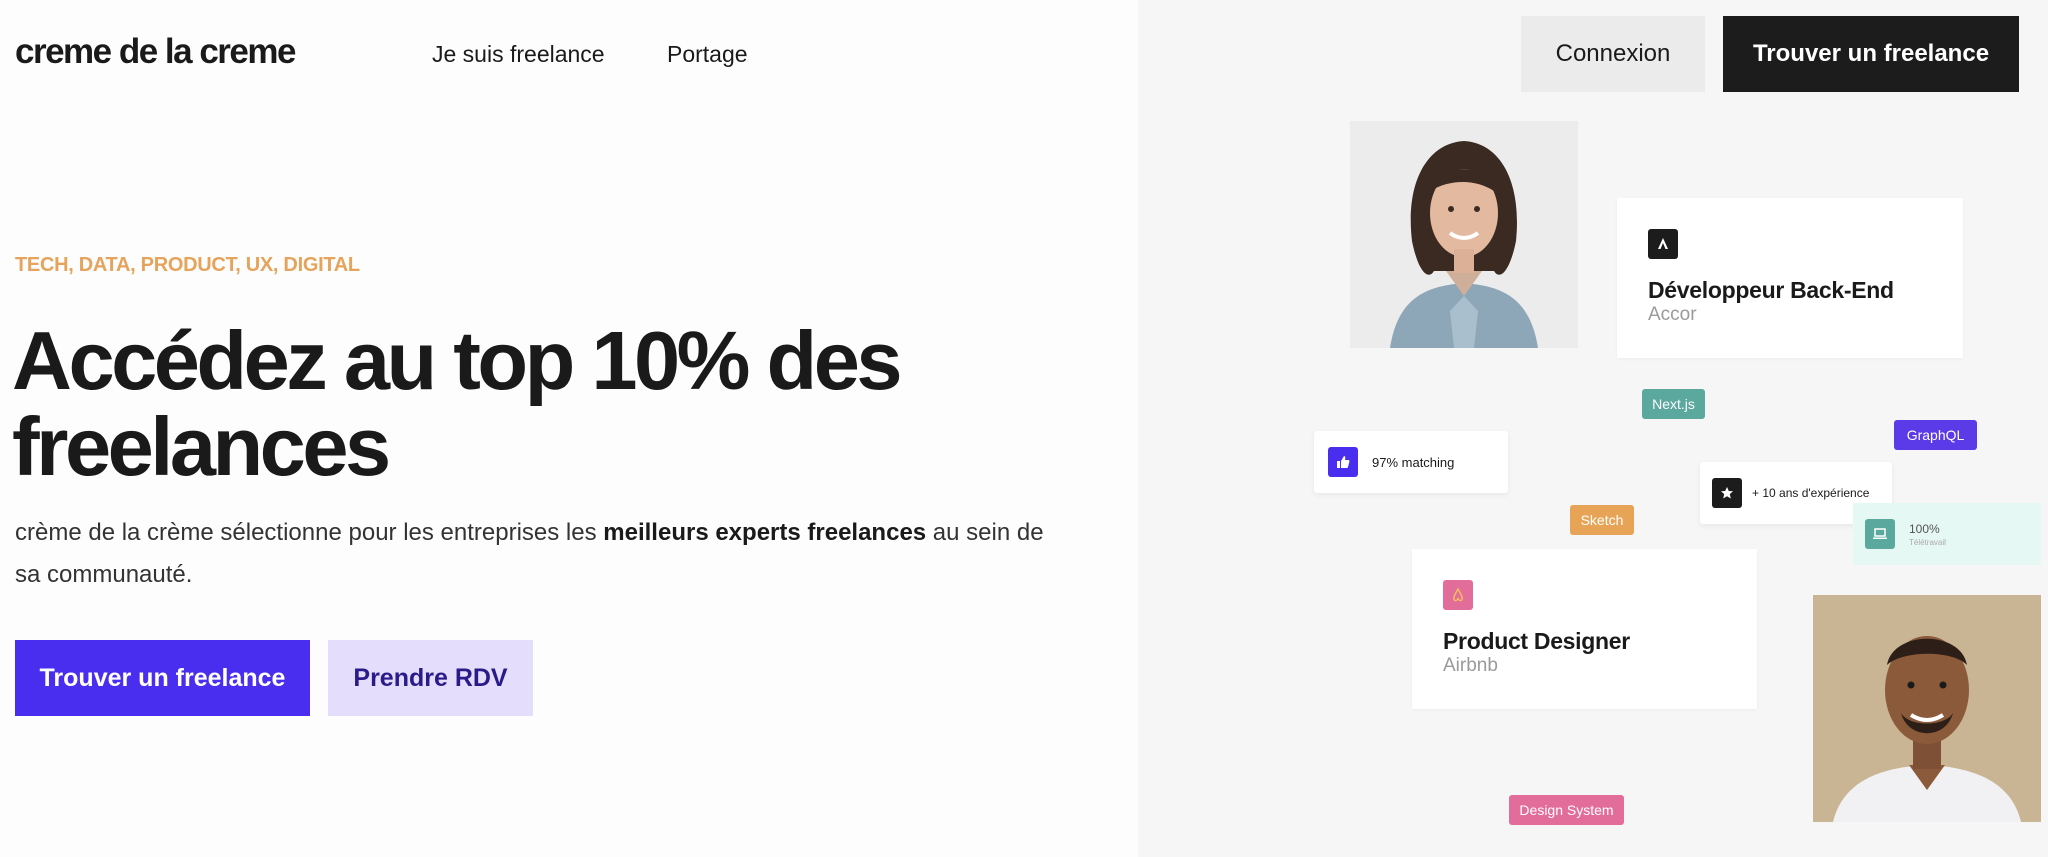  What do you see at coordinates (518, 54) in the screenshot?
I see `nav-freelance-link: Je suis freelance` at bounding box center [518, 54].